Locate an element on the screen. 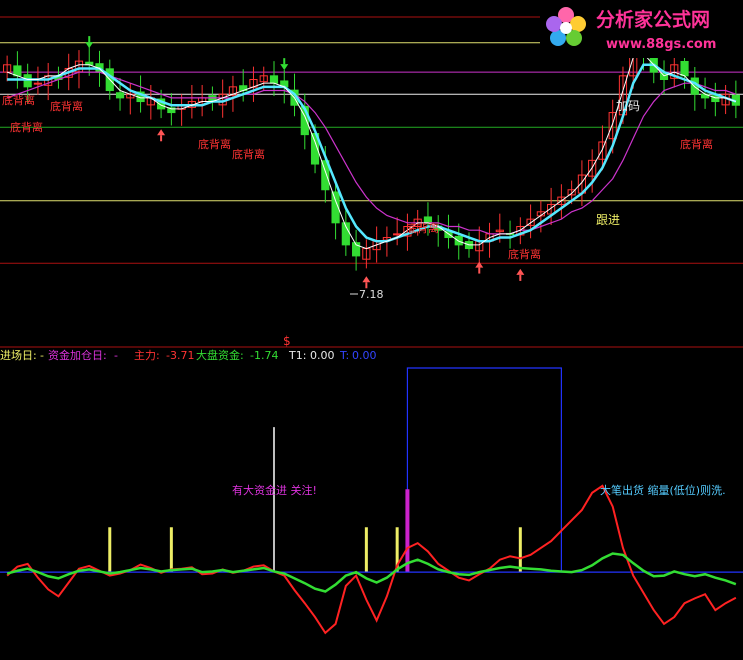 The width and height of the screenshot is (743, 660). low-price-label: 7.18 is located at coordinates (371, 294).